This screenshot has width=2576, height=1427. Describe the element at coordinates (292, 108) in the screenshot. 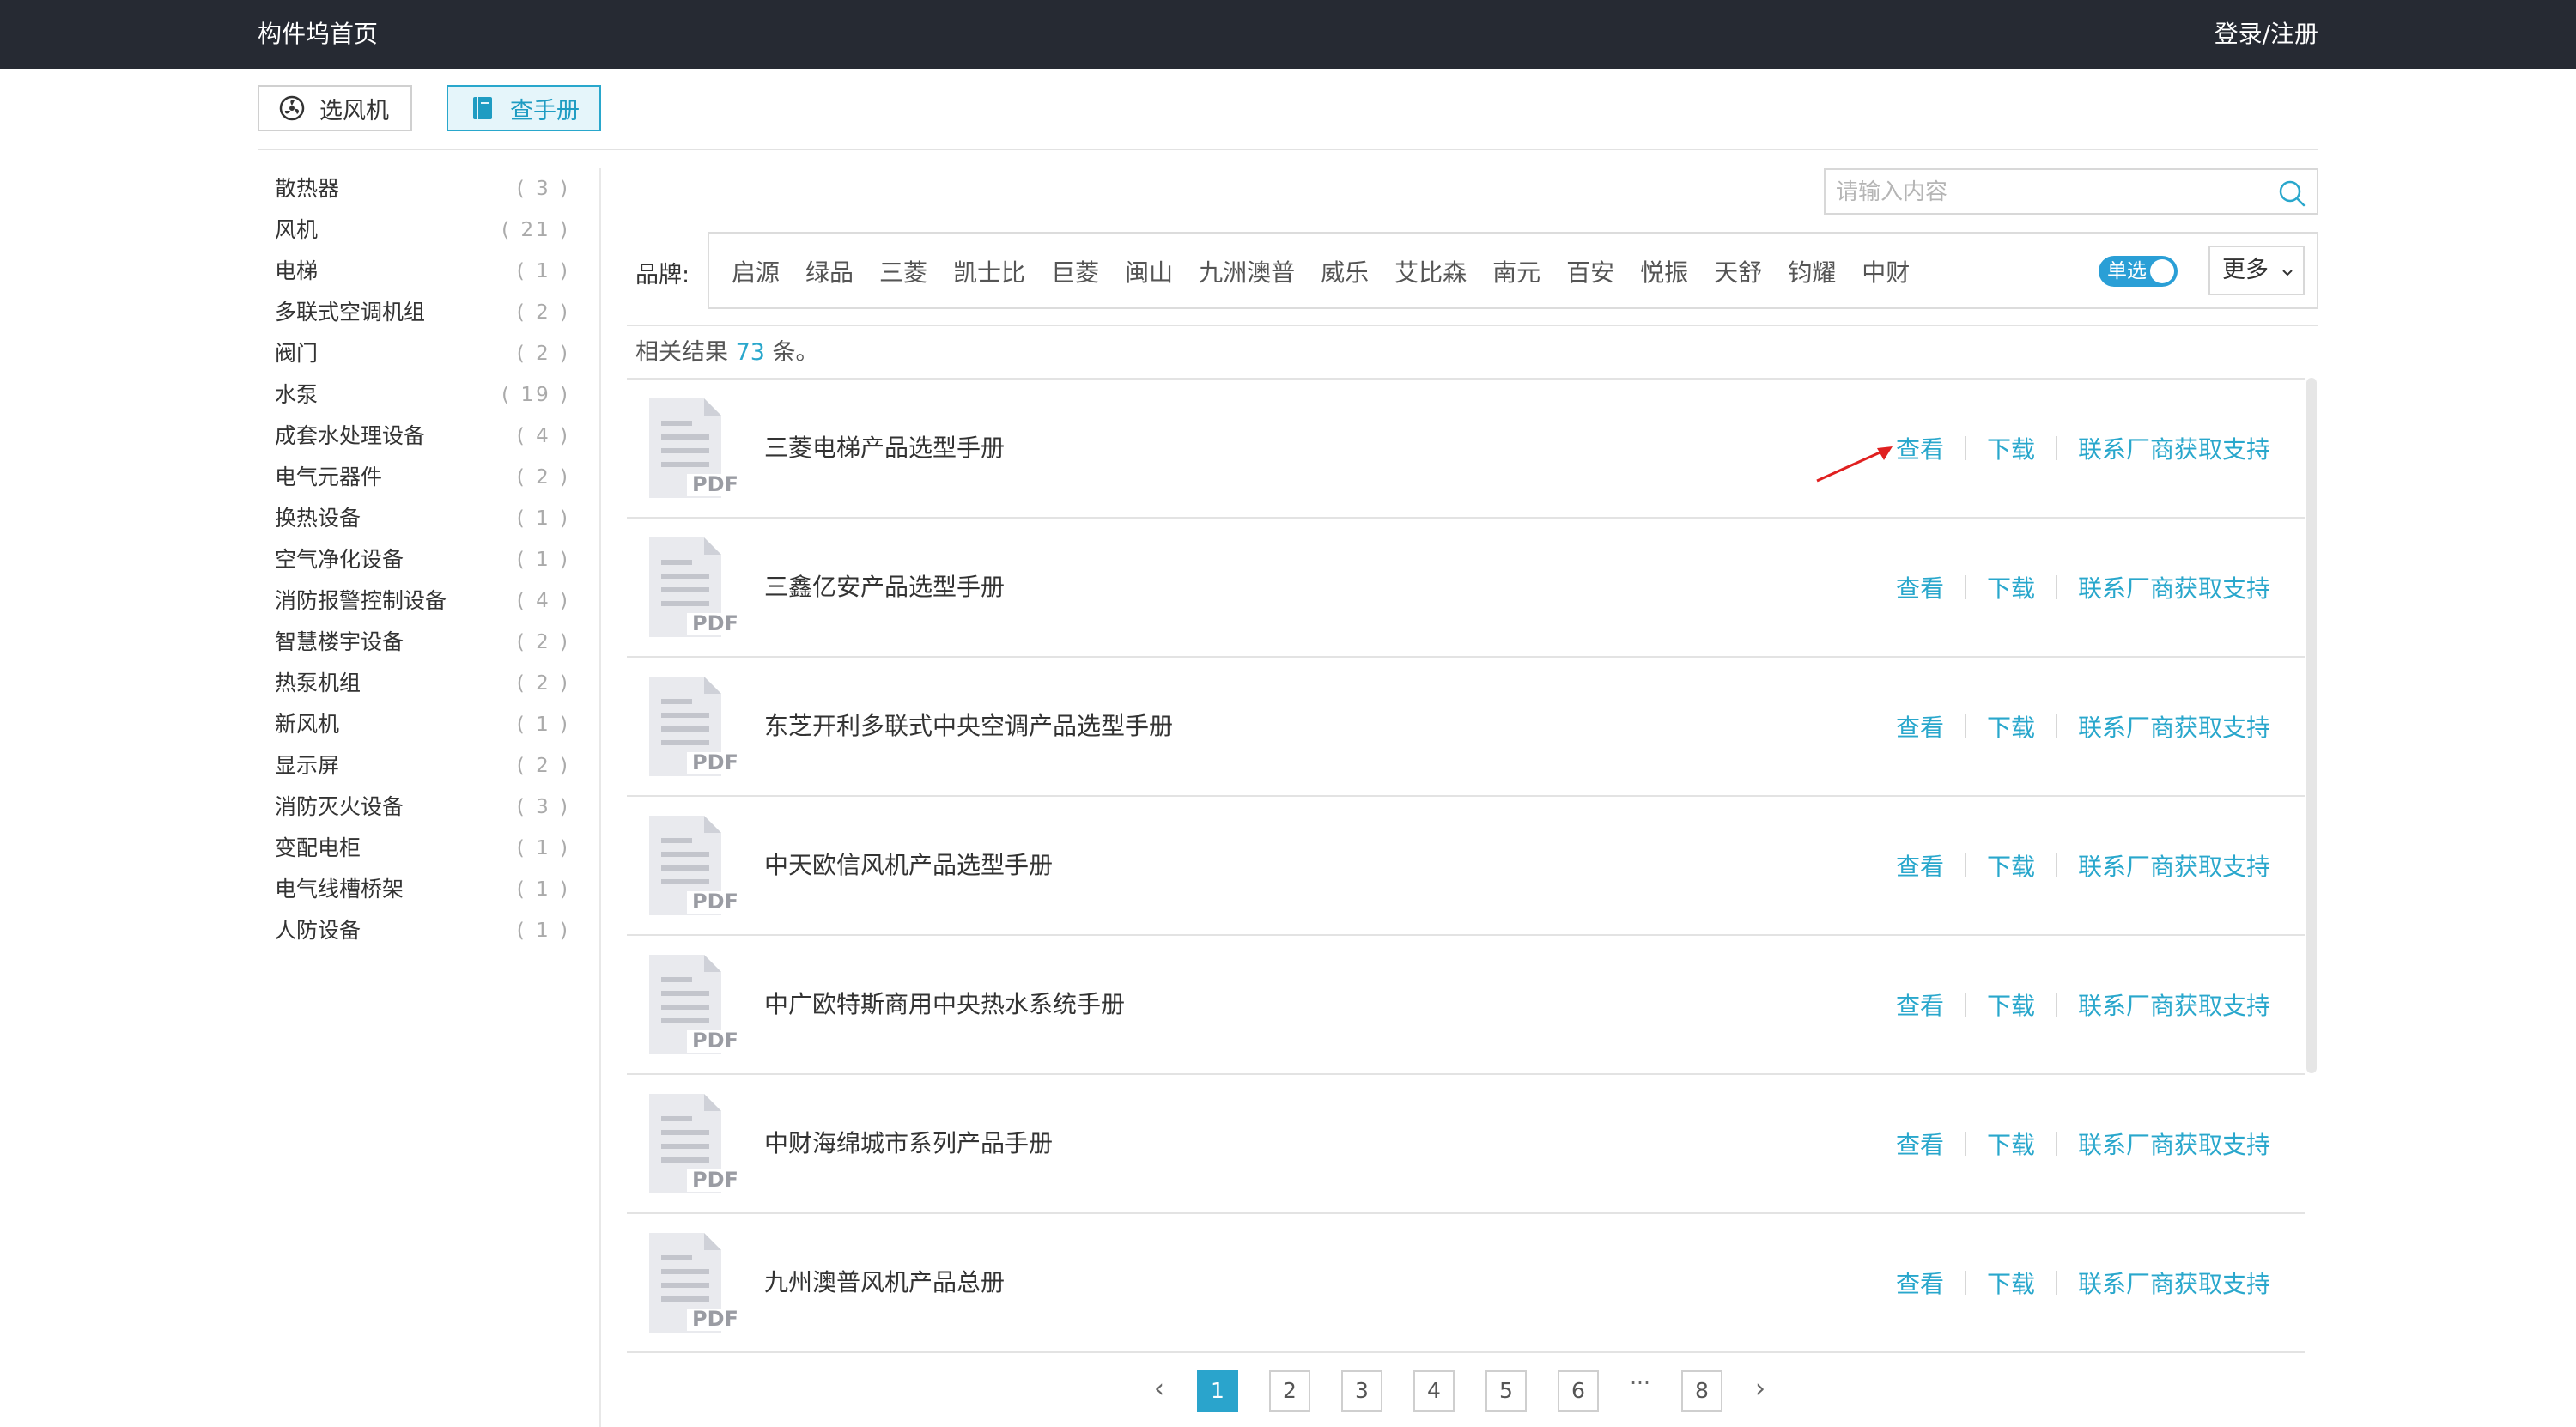

I see `fan-icon` at that location.